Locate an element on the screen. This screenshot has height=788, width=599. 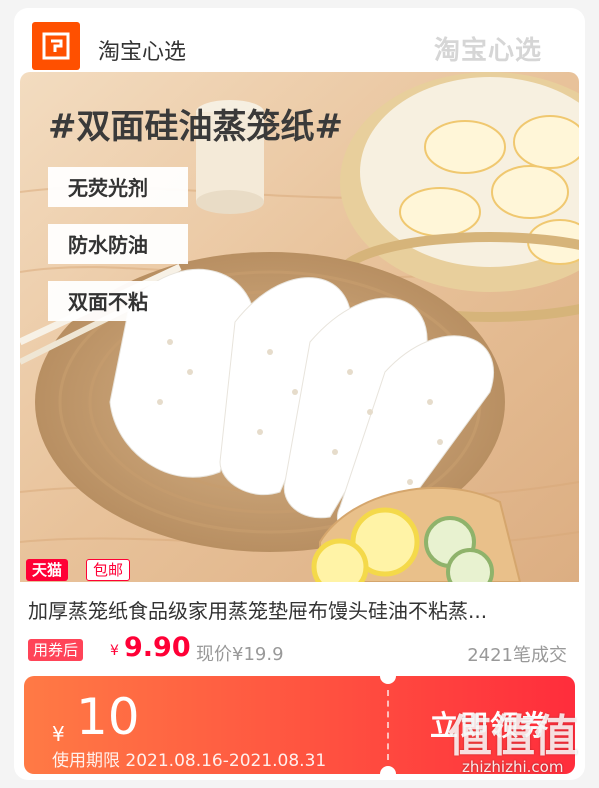
sales-count: 2421笔成交 is located at coordinates (517, 655).